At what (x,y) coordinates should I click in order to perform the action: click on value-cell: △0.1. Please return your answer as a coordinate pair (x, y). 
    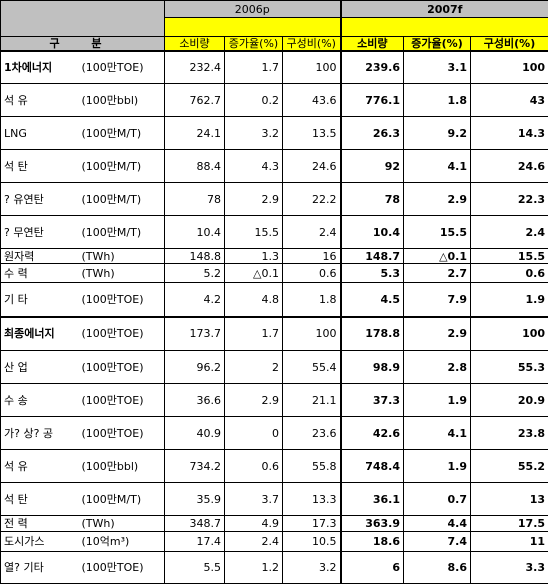
    Looking at the image, I should click on (254, 273).